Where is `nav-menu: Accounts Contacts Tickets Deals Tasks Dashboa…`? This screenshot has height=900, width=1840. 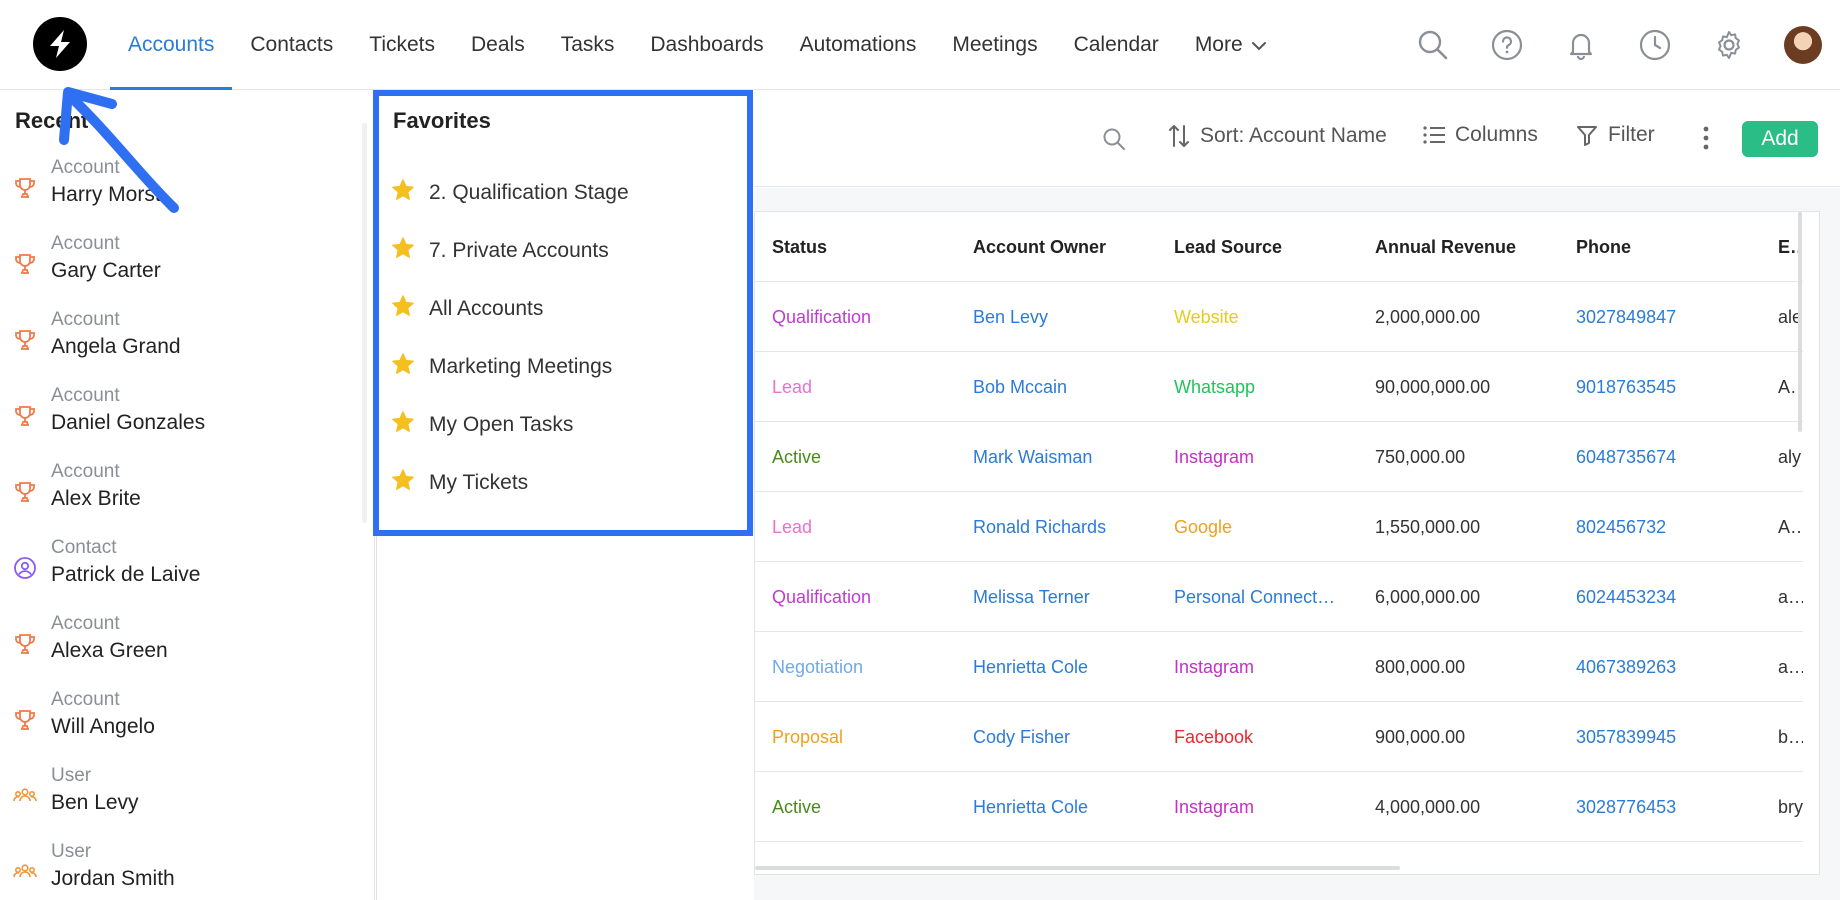
nav-menu: Accounts Contacts Tickets Deals Tasks Dashboa… is located at coordinates (697, 45).